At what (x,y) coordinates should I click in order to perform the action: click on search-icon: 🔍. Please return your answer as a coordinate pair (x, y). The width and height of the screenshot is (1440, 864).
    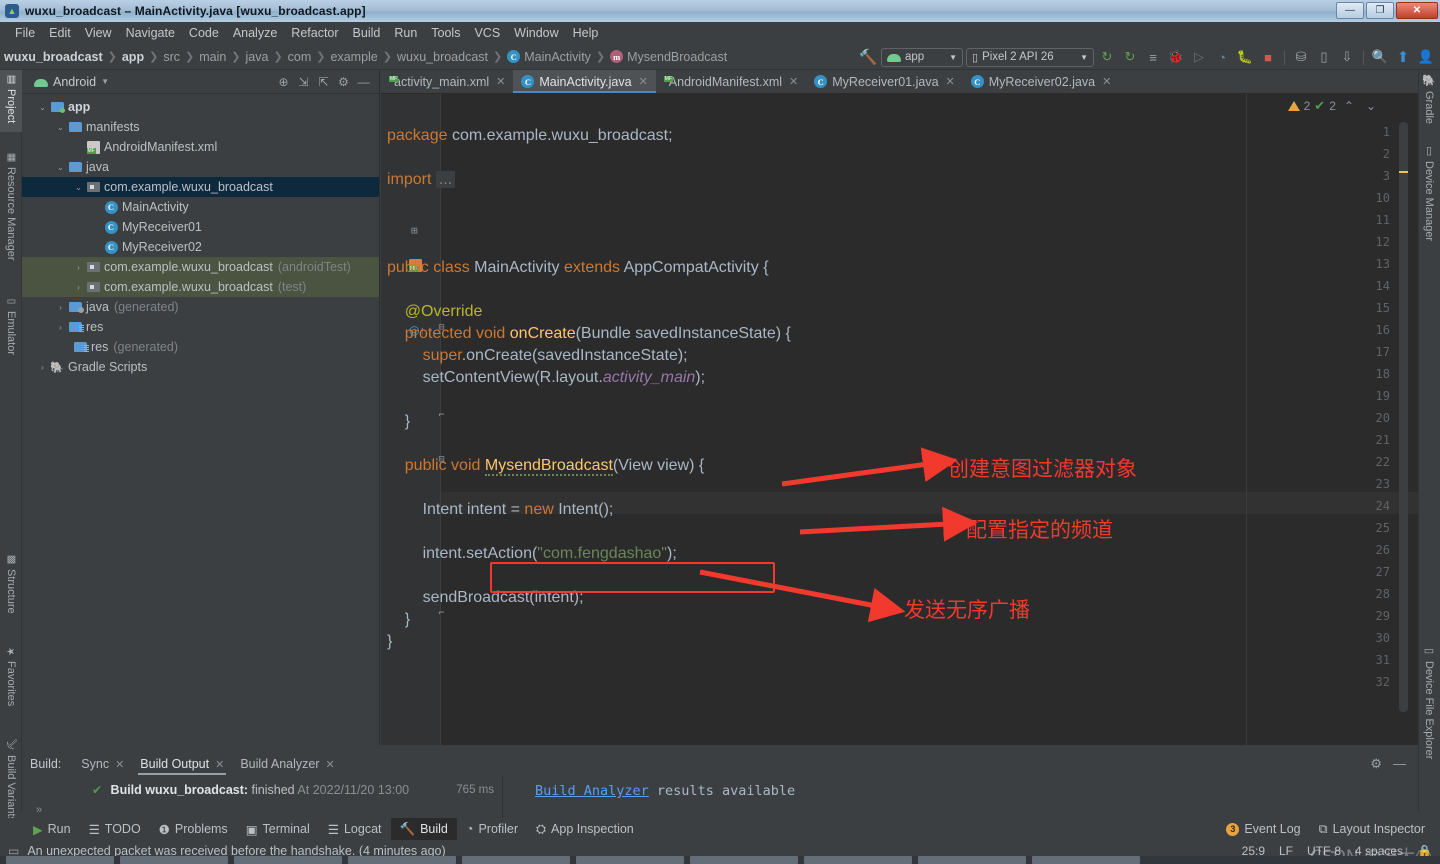
    Looking at the image, I should click on (1380, 57).